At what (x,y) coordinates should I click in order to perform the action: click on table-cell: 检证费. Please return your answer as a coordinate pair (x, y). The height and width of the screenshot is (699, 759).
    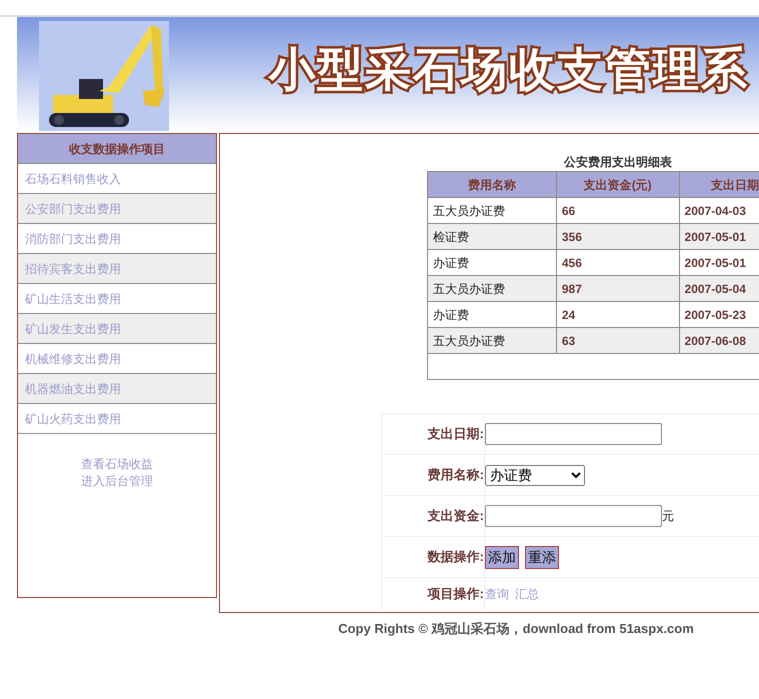
    Looking at the image, I should click on (492, 237).